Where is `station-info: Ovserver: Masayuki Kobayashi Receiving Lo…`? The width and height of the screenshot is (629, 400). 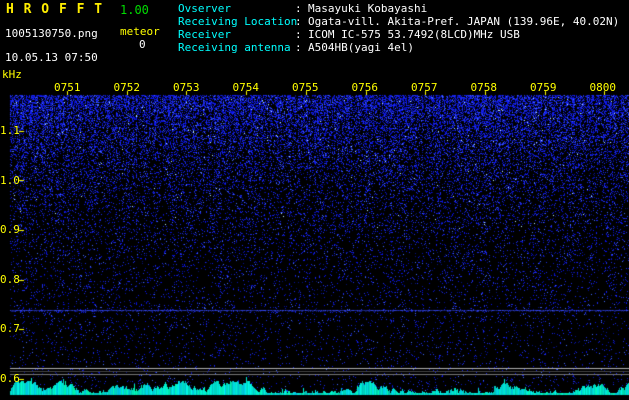
station-info: Ovserver: Masayuki Kobayashi Receiving Lo… is located at coordinates (398, 28).